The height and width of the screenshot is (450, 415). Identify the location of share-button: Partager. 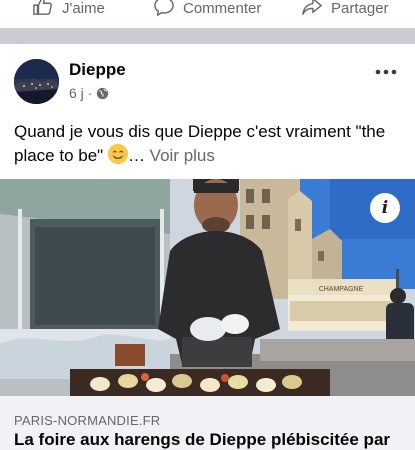
(345, 8).